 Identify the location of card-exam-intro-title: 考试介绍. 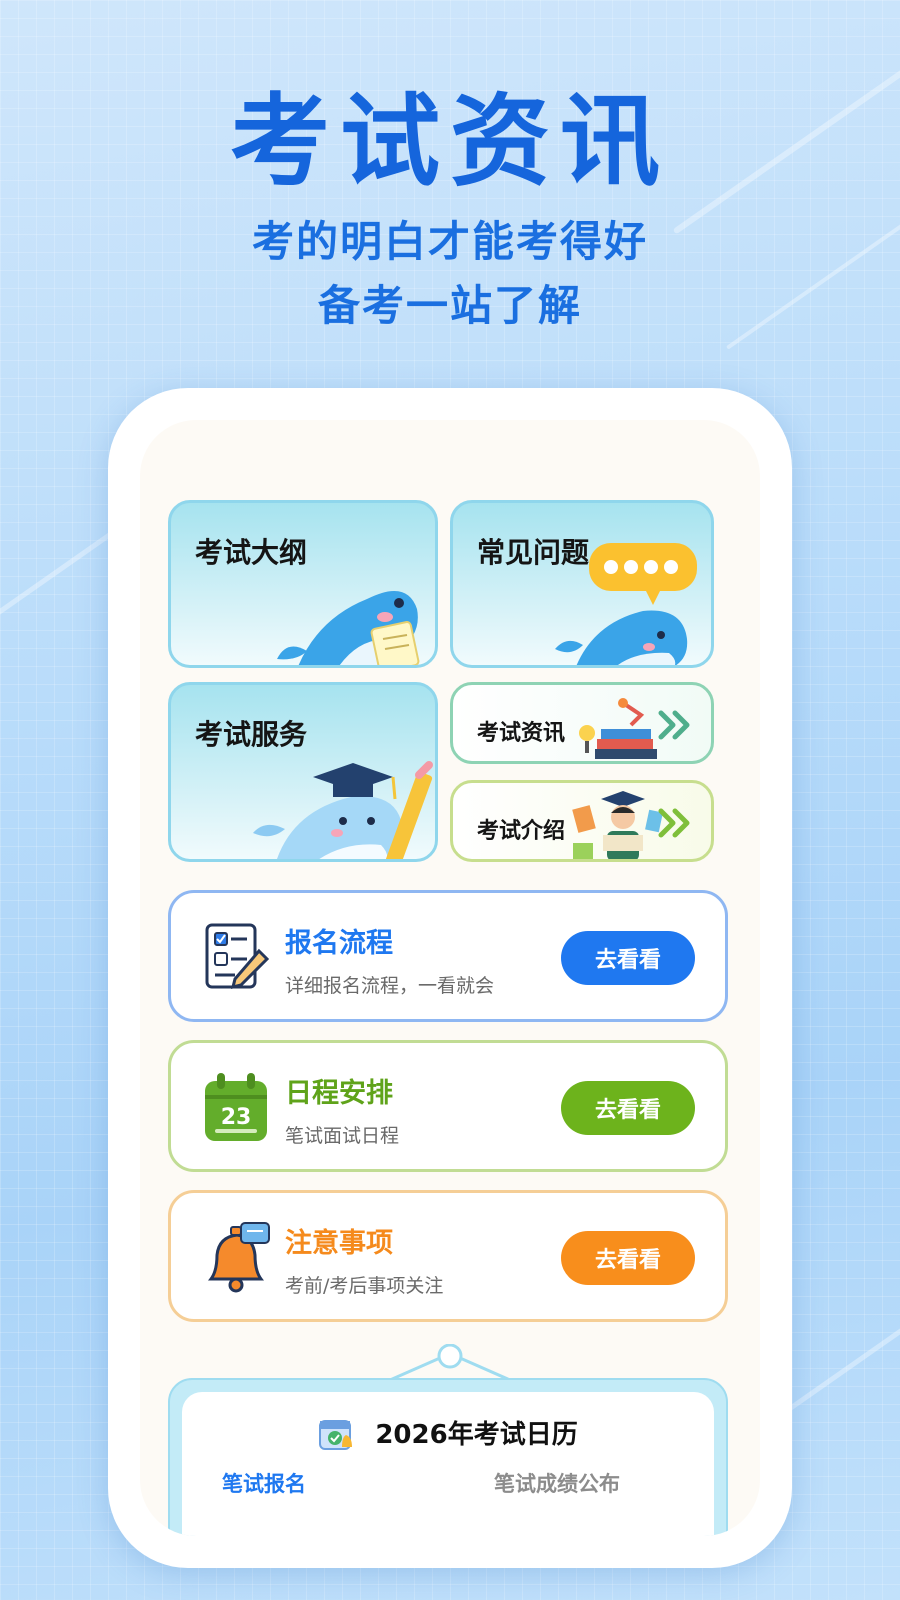
(521, 831).